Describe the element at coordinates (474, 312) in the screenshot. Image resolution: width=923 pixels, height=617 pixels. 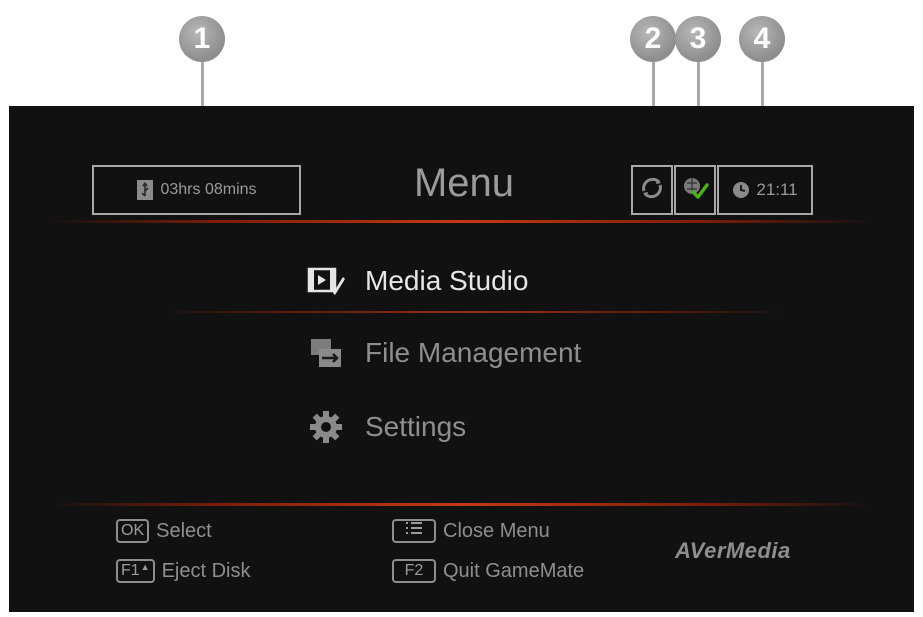
I see `selection-underline` at that location.